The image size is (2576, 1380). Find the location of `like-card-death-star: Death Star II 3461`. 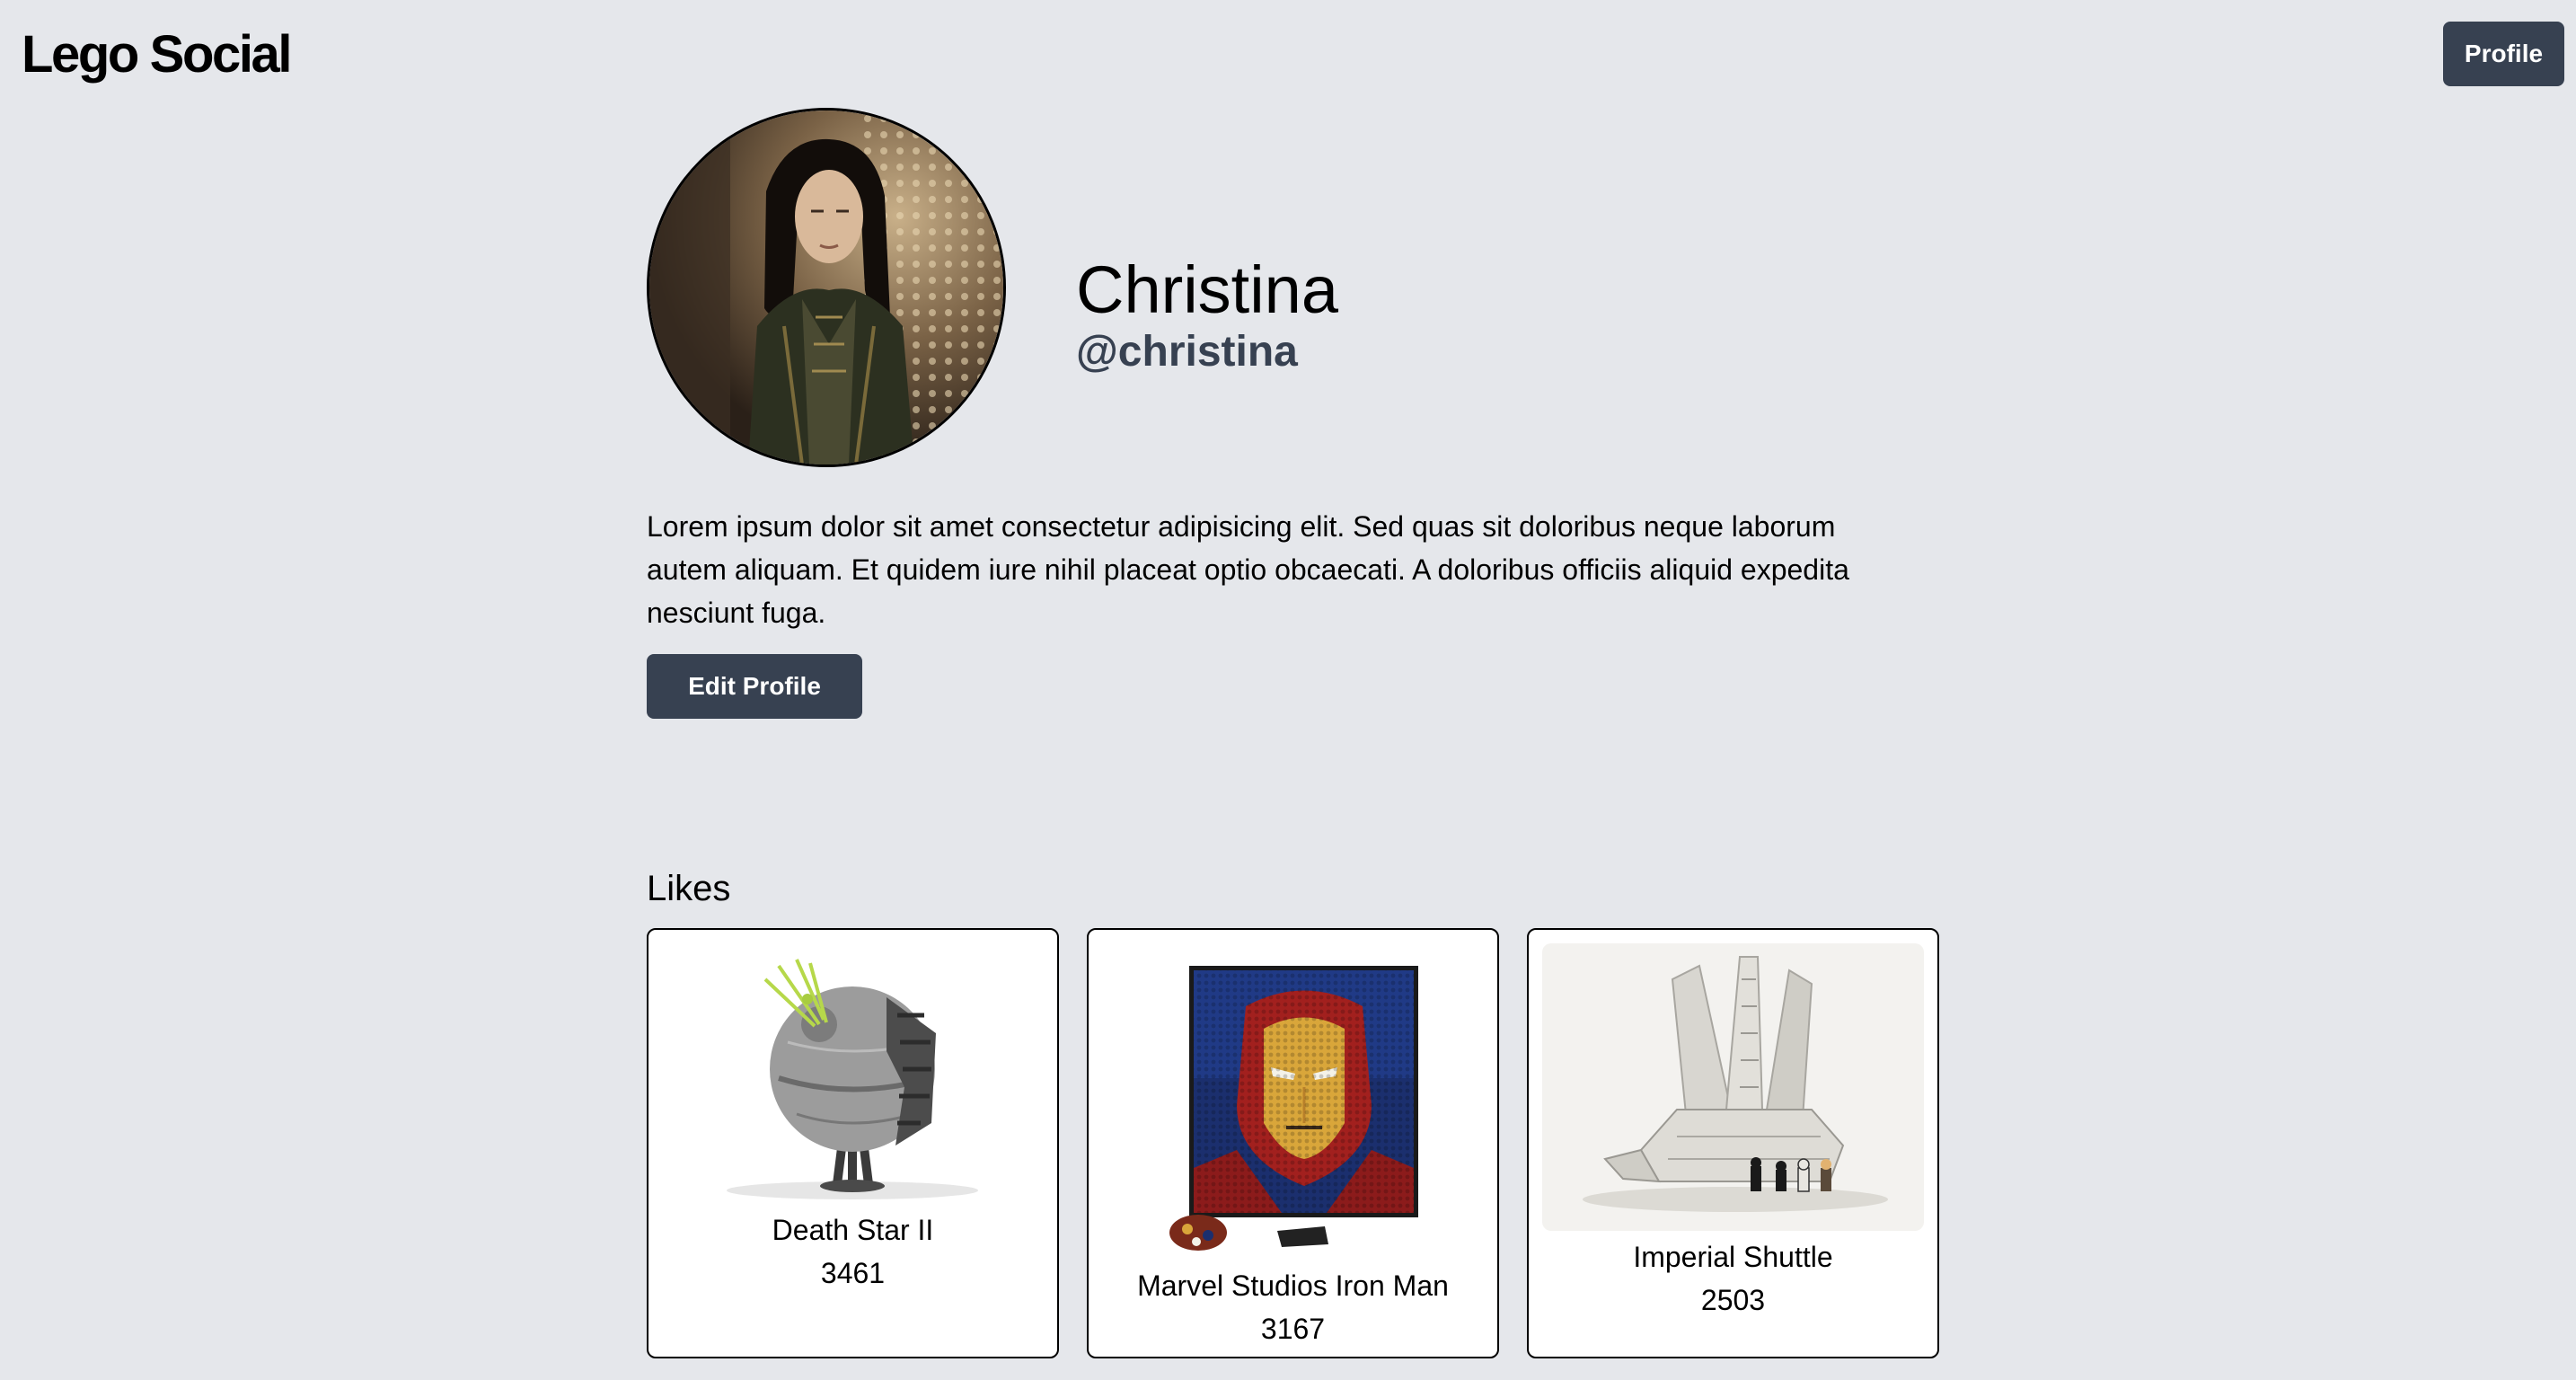

like-card-death-star: Death Star II 3461 is located at coordinates (853, 1143).